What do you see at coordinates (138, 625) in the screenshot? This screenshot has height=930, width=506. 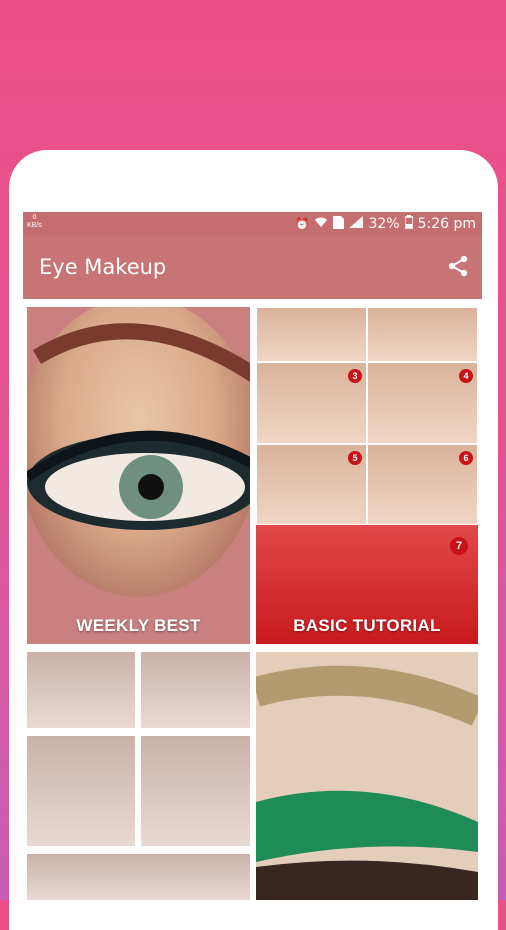 I see `tile-label: WEEKLY BEST` at bounding box center [138, 625].